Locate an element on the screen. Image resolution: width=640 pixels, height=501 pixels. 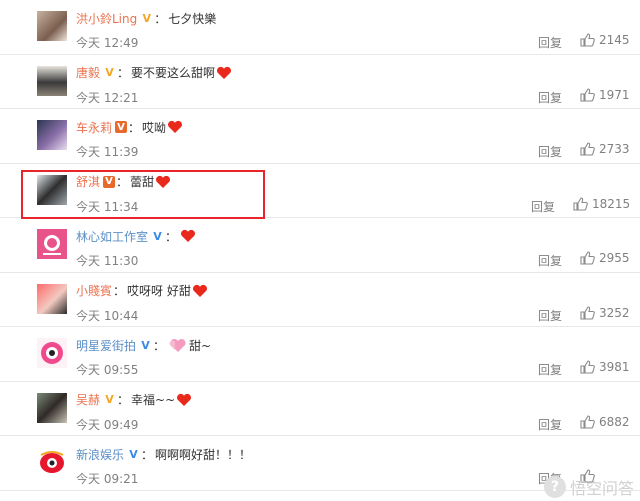
comment-line: 唐毅 V：要不要这么甜啊 is located at coordinates (154, 73).